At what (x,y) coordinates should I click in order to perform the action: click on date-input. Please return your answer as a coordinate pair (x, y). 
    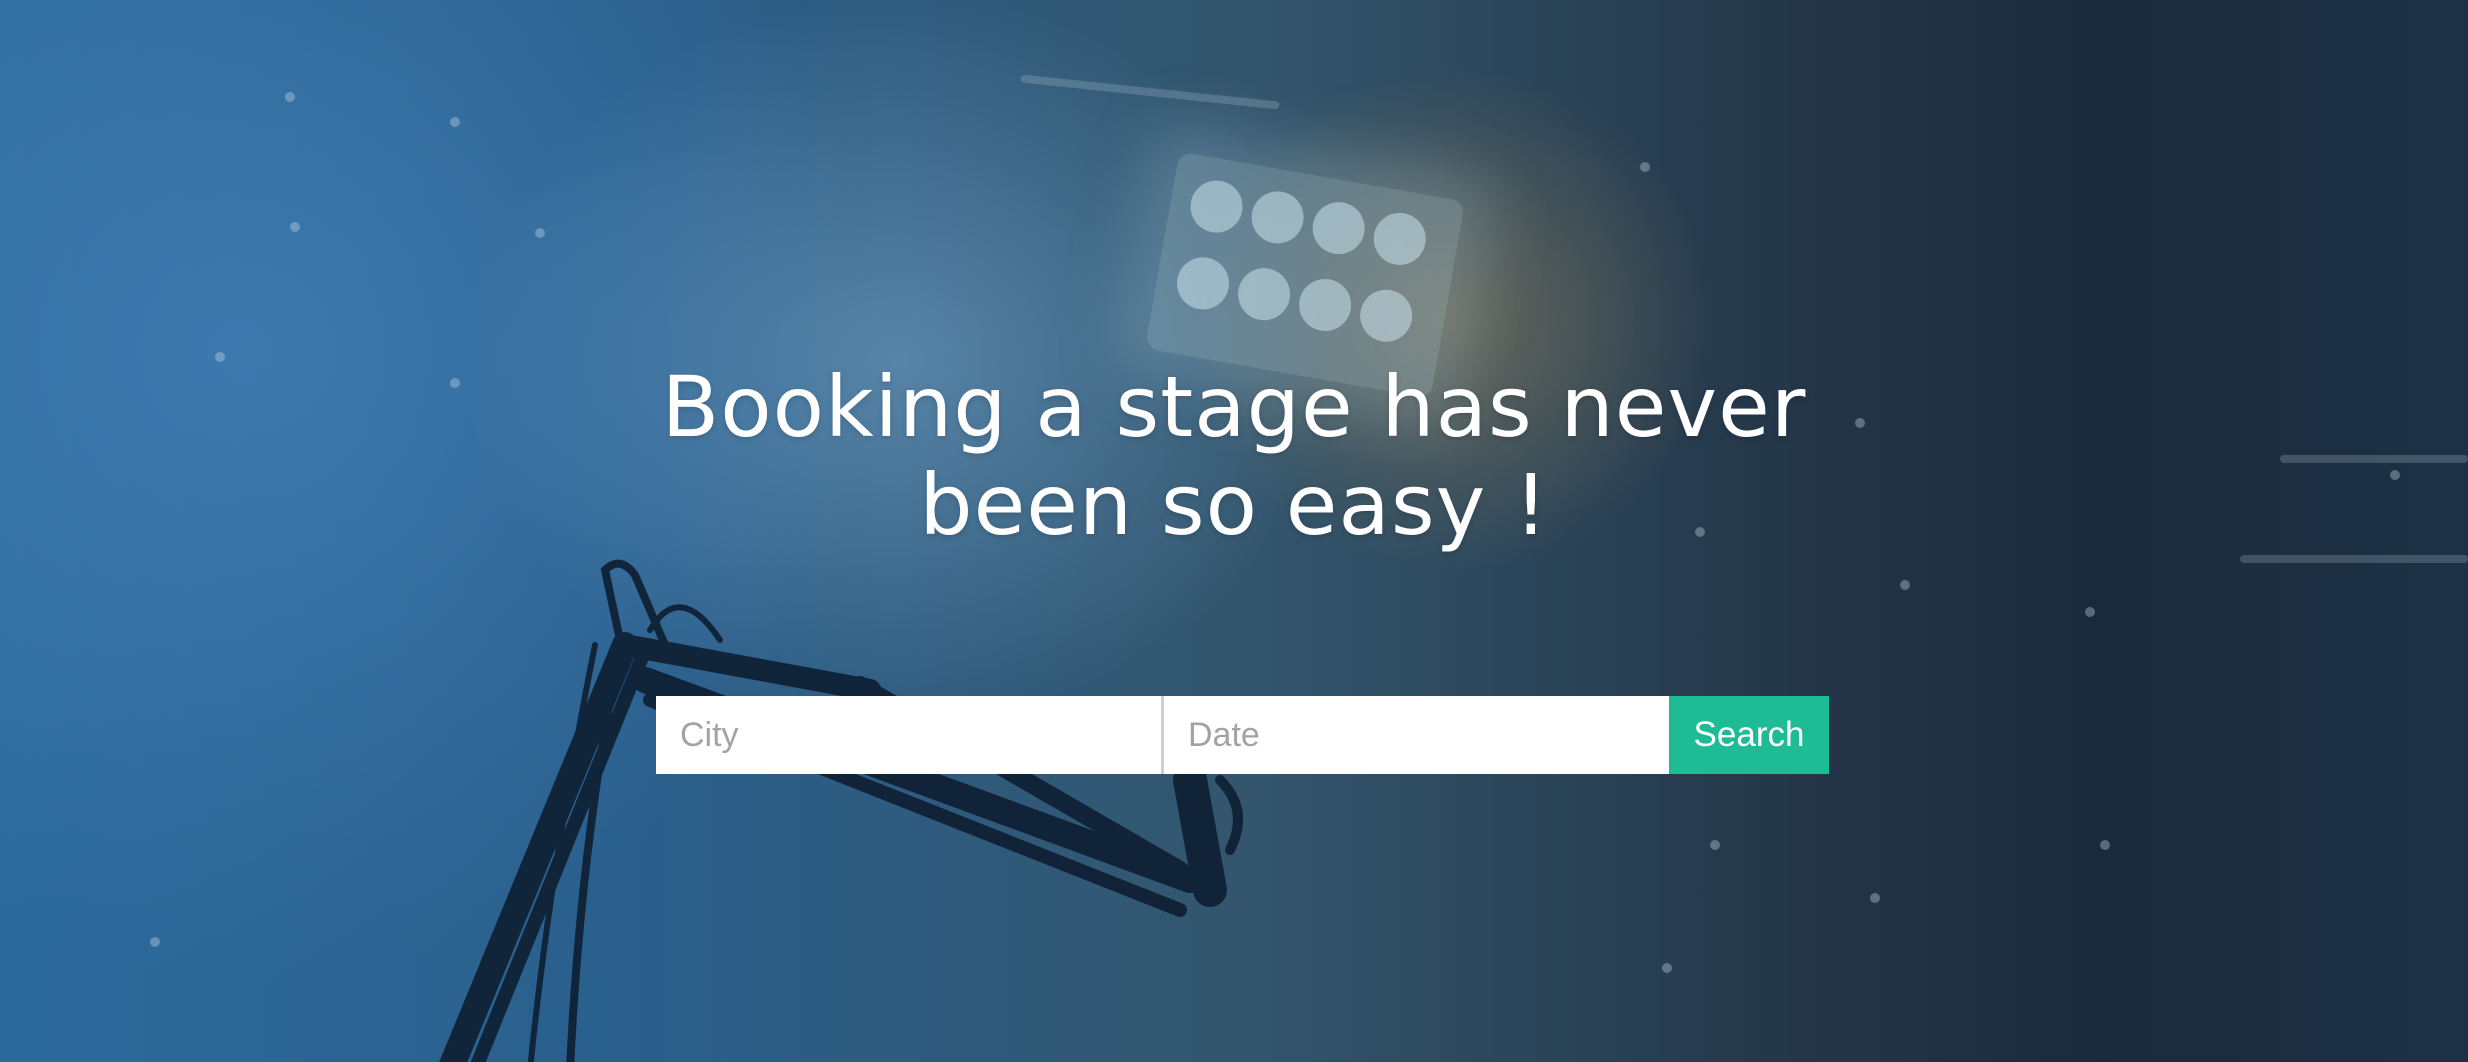
    Looking at the image, I should click on (1416, 735).